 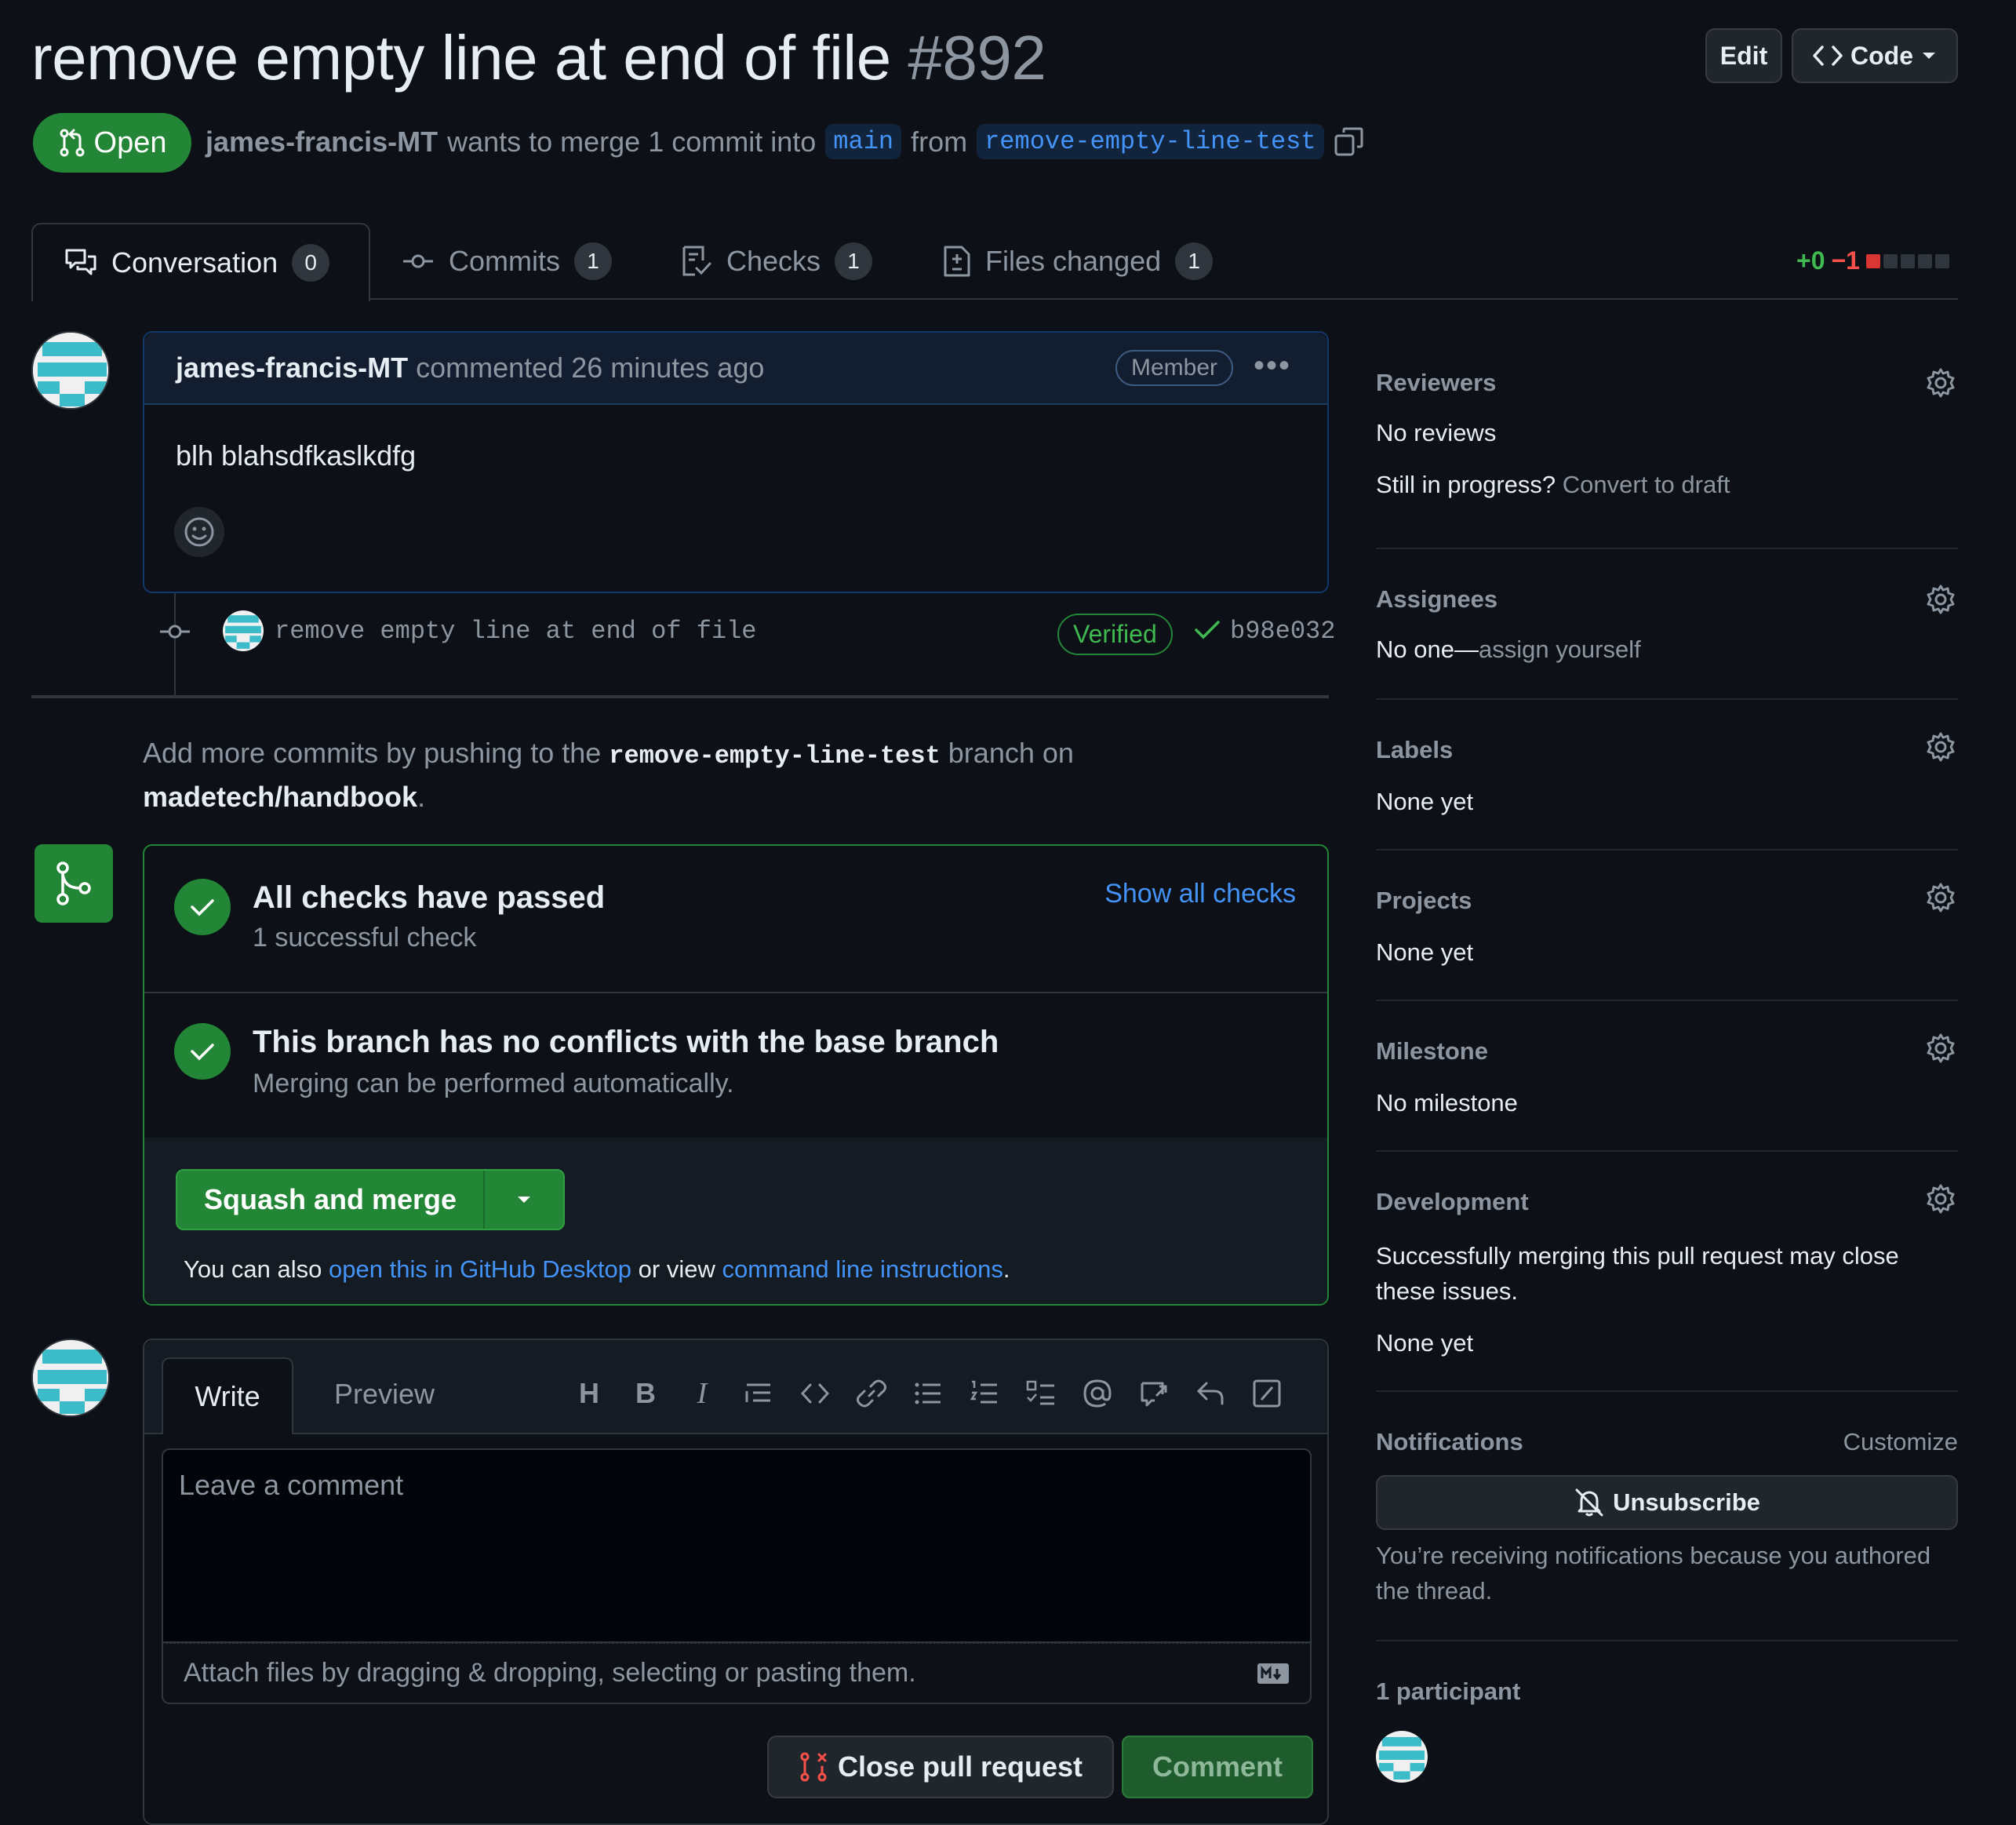 I want to click on tab-commits: Commits 1, so click(x=507, y=261).